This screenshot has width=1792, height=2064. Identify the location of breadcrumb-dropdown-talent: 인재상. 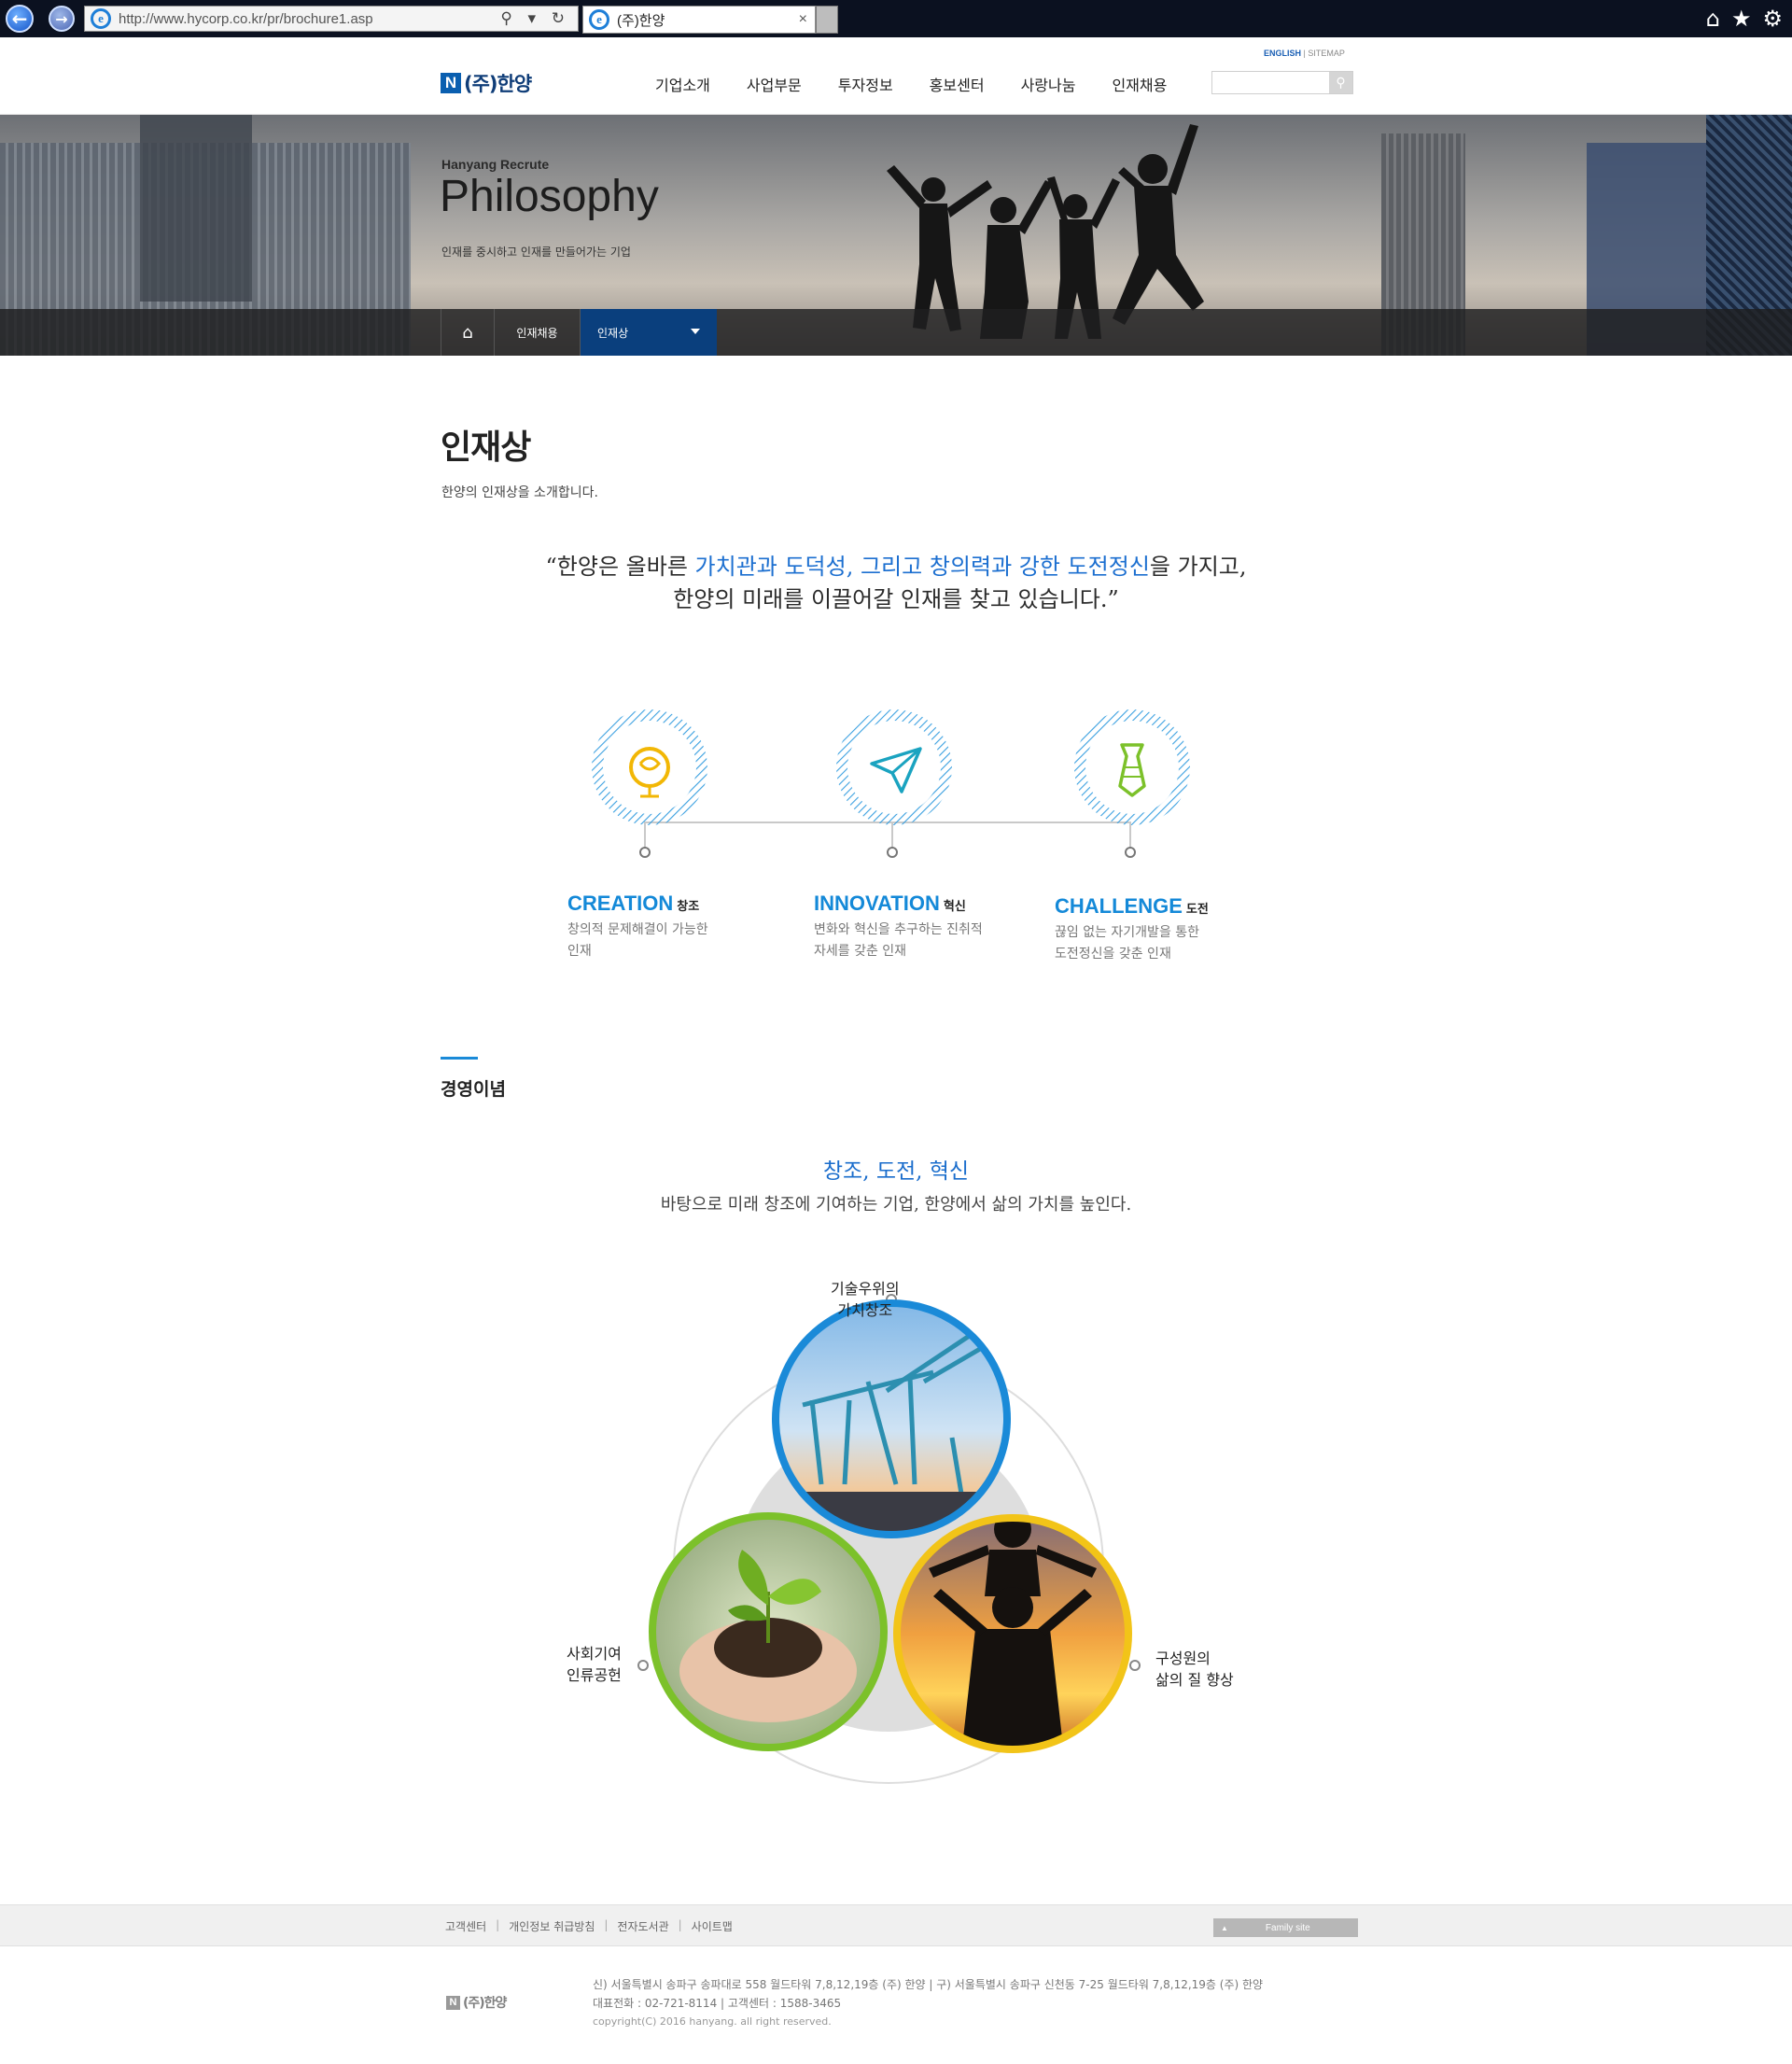
(649, 332).